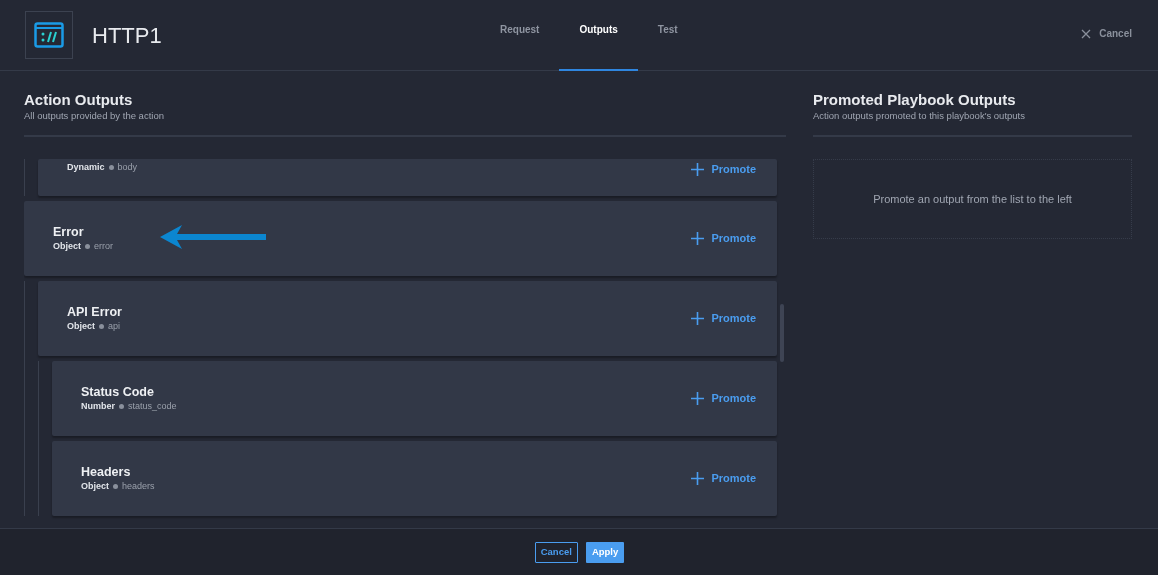  I want to click on output-type: Number, so click(98, 406).